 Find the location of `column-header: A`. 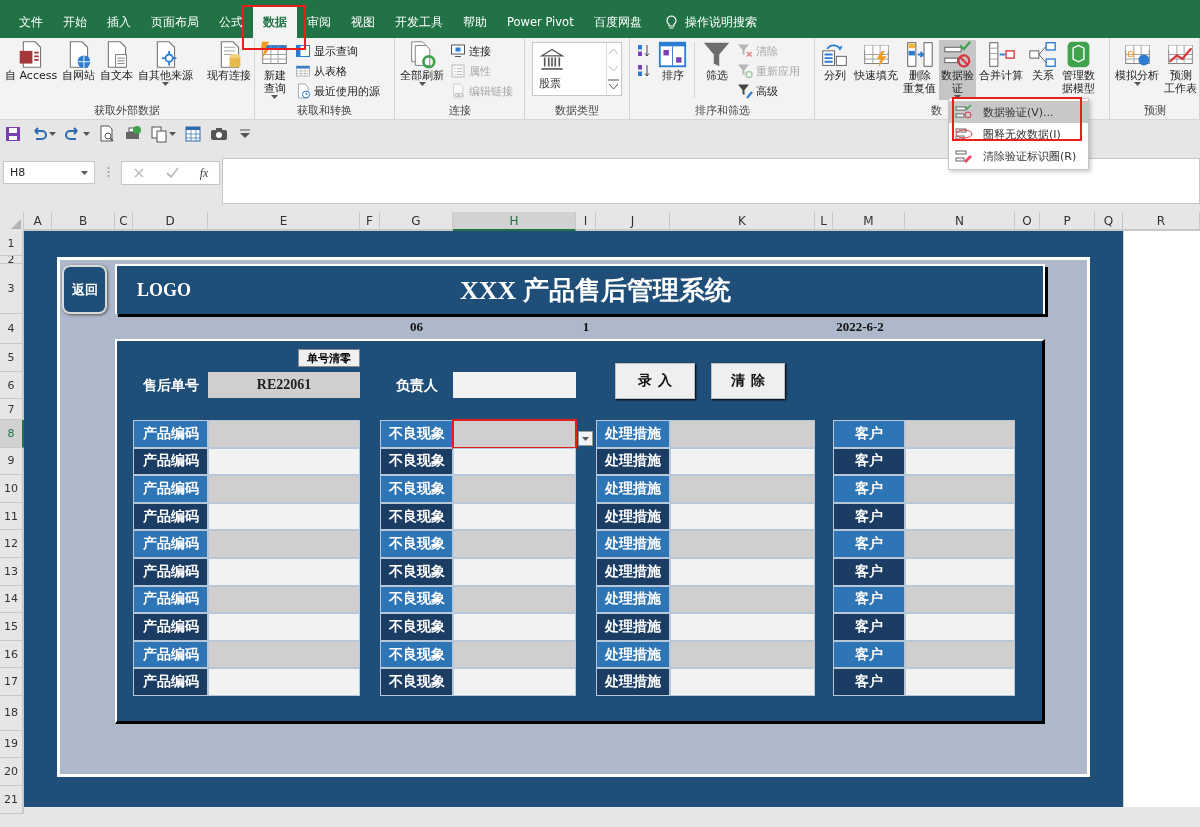

column-header: A is located at coordinates (38, 221).